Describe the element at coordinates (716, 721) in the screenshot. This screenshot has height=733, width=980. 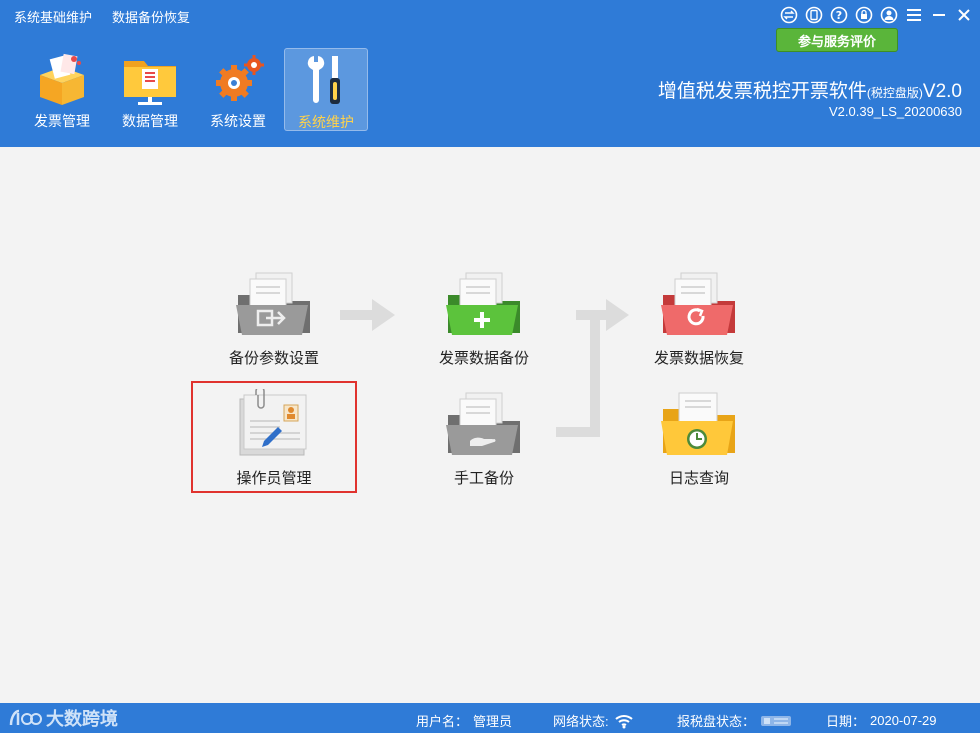
I see `tax-disk-label: 报税盘状态：` at that location.